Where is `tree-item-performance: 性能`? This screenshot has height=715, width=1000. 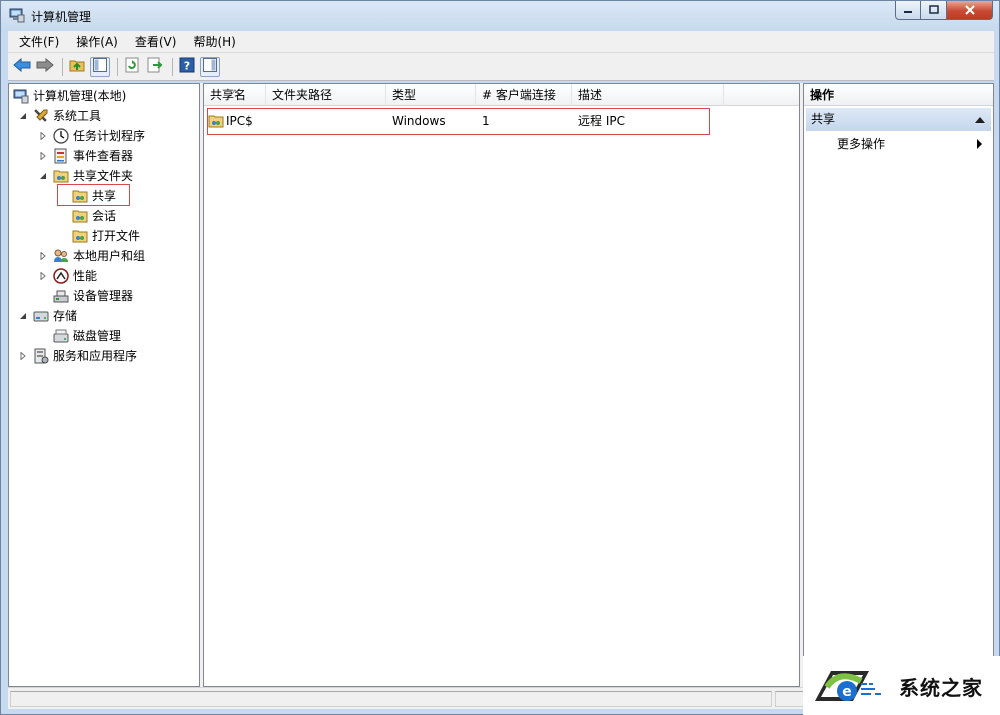 tree-item-performance: 性能 is located at coordinates (67, 276).